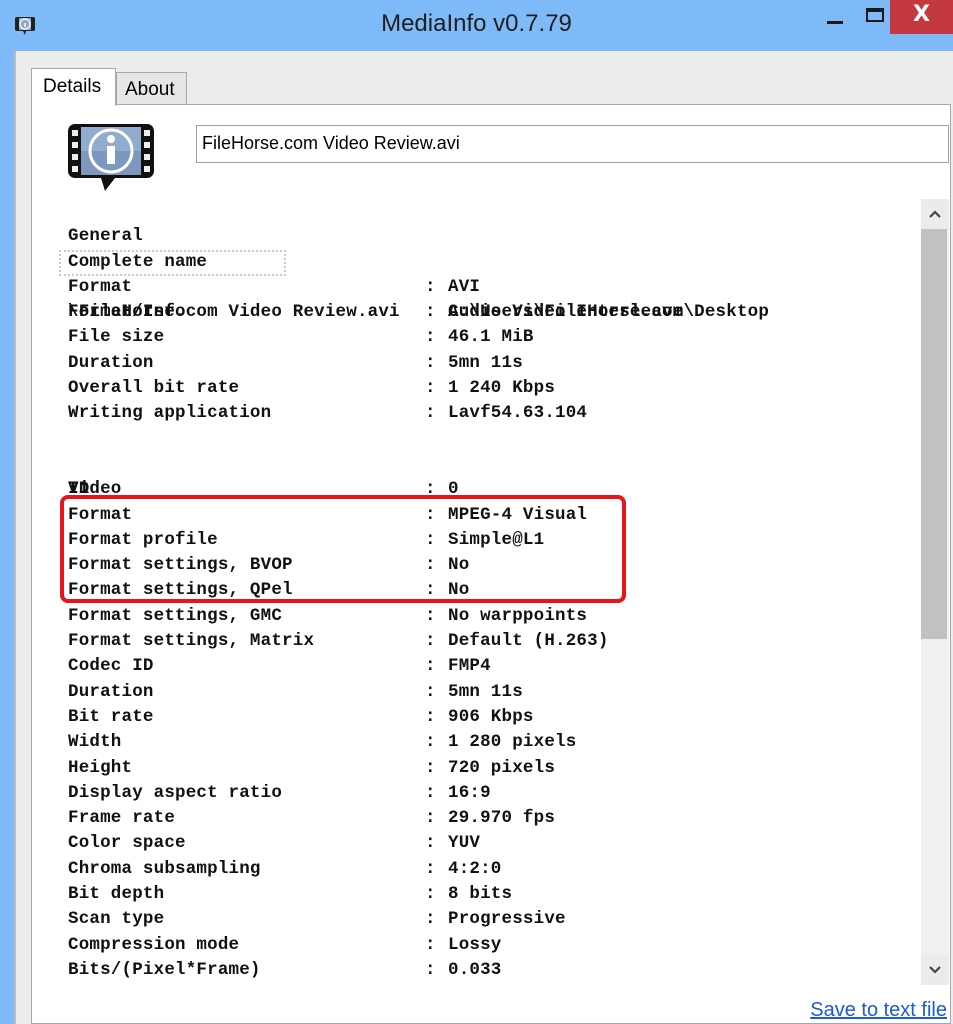 This screenshot has height=1024, width=953. What do you see at coordinates (528, 641) in the screenshot?
I see `info-value: Default (H.263)` at bounding box center [528, 641].